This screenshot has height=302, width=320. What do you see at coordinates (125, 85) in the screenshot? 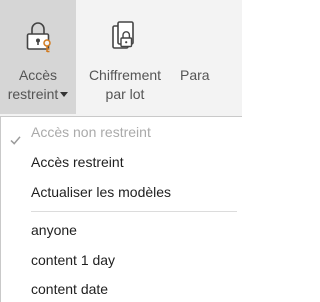
I see `batch-encrypt-label: Chiffrement par lot` at bounding box center [125, 85].